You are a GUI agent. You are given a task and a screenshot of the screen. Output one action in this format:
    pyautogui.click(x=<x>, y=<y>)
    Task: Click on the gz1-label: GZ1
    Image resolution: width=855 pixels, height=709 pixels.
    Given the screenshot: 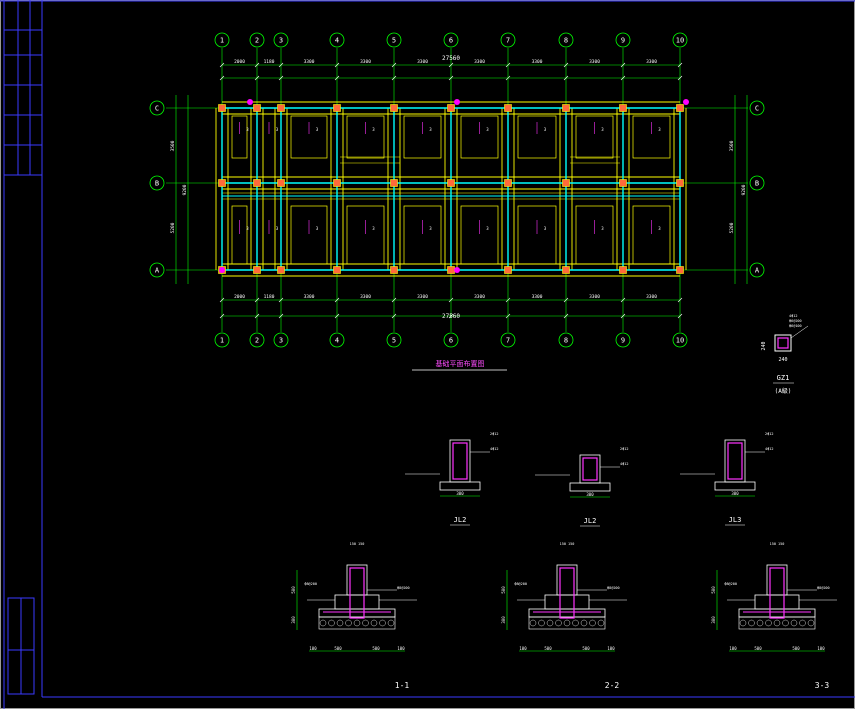 What is the action you would take?
    pyautogui.click(x=783, y=378)
    